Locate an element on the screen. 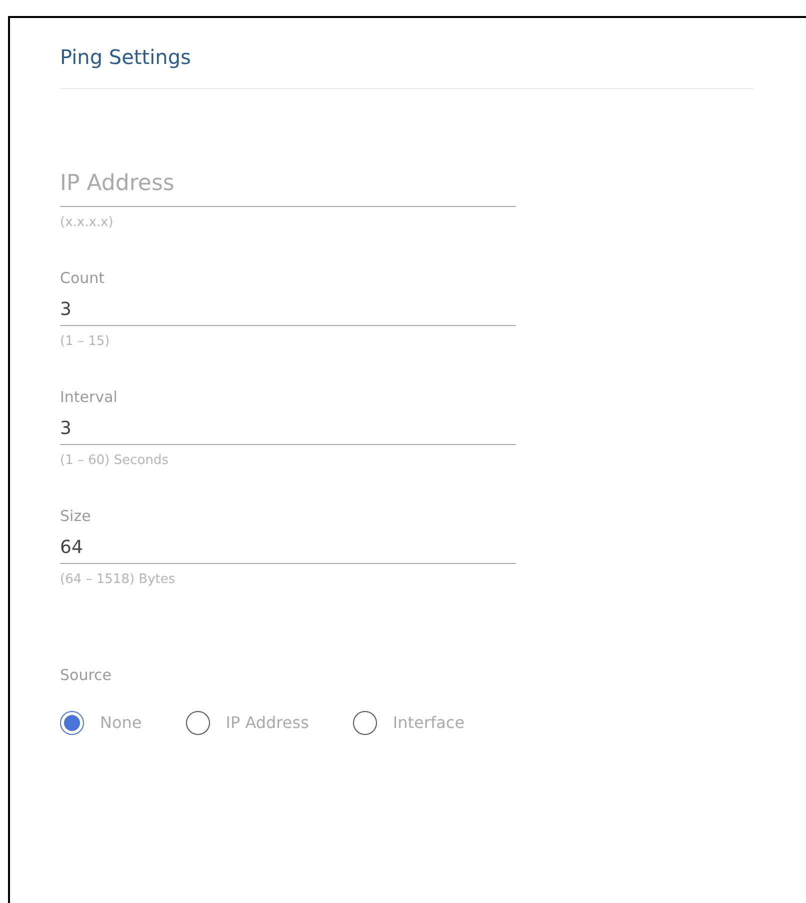 This screenshot has height=903, width=806. field-hint: (1 – 60) Seconds is located at coordinates (115, 461).